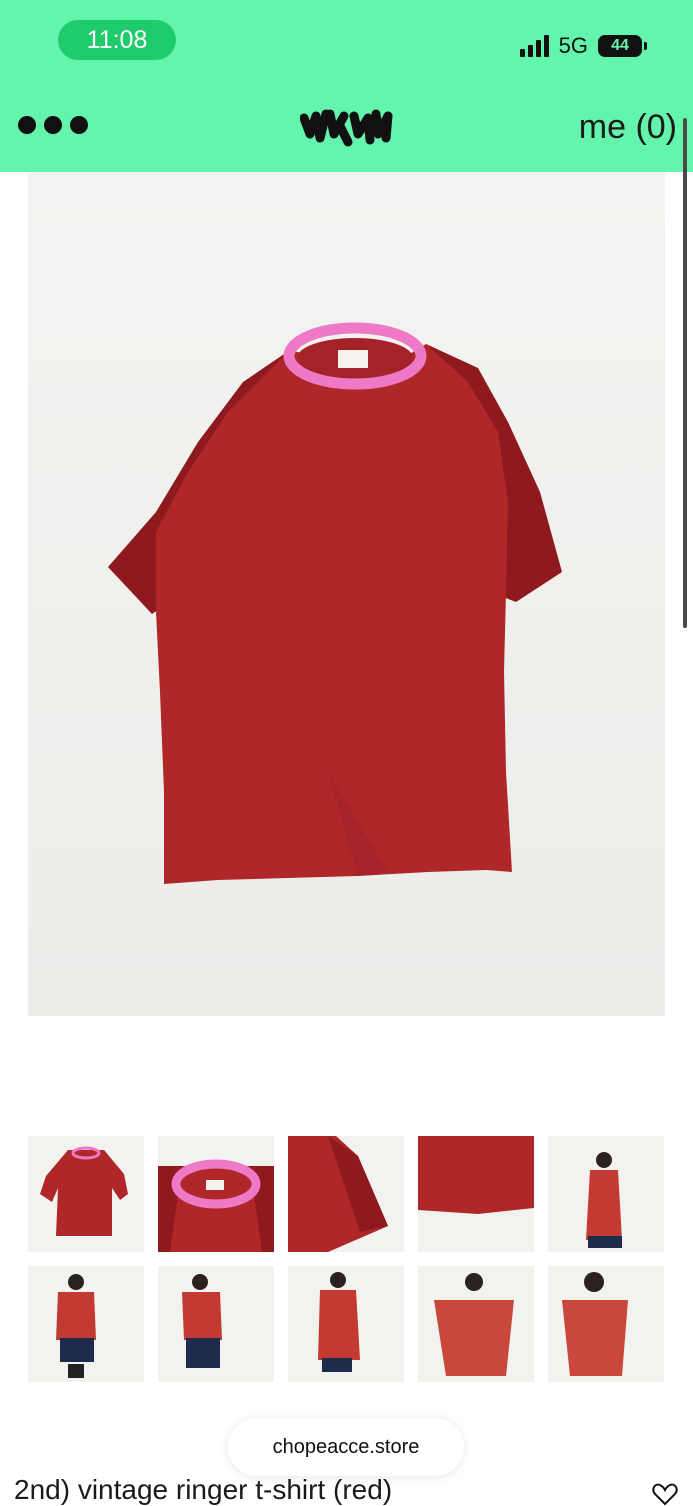 Image resolution: width=693 pixels, height=1506 pixels. Describe the element at coordinates (628, 127) in the screenshot. I see `me-cart-link: me (0)` at that location.